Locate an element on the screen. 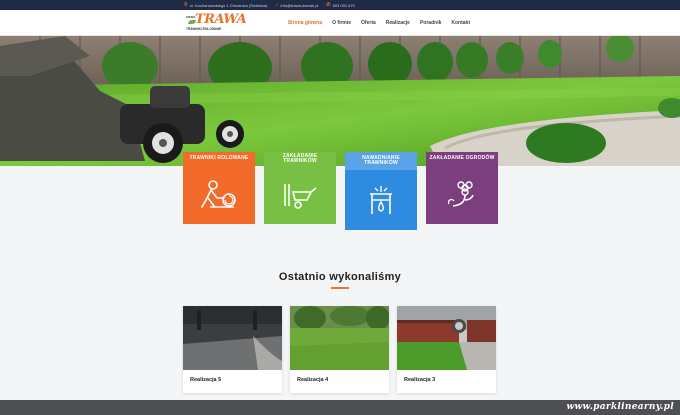 The width and height of the screenshot is (680, 415). nav-offer: Oferta is located at coordinates (368, 23).